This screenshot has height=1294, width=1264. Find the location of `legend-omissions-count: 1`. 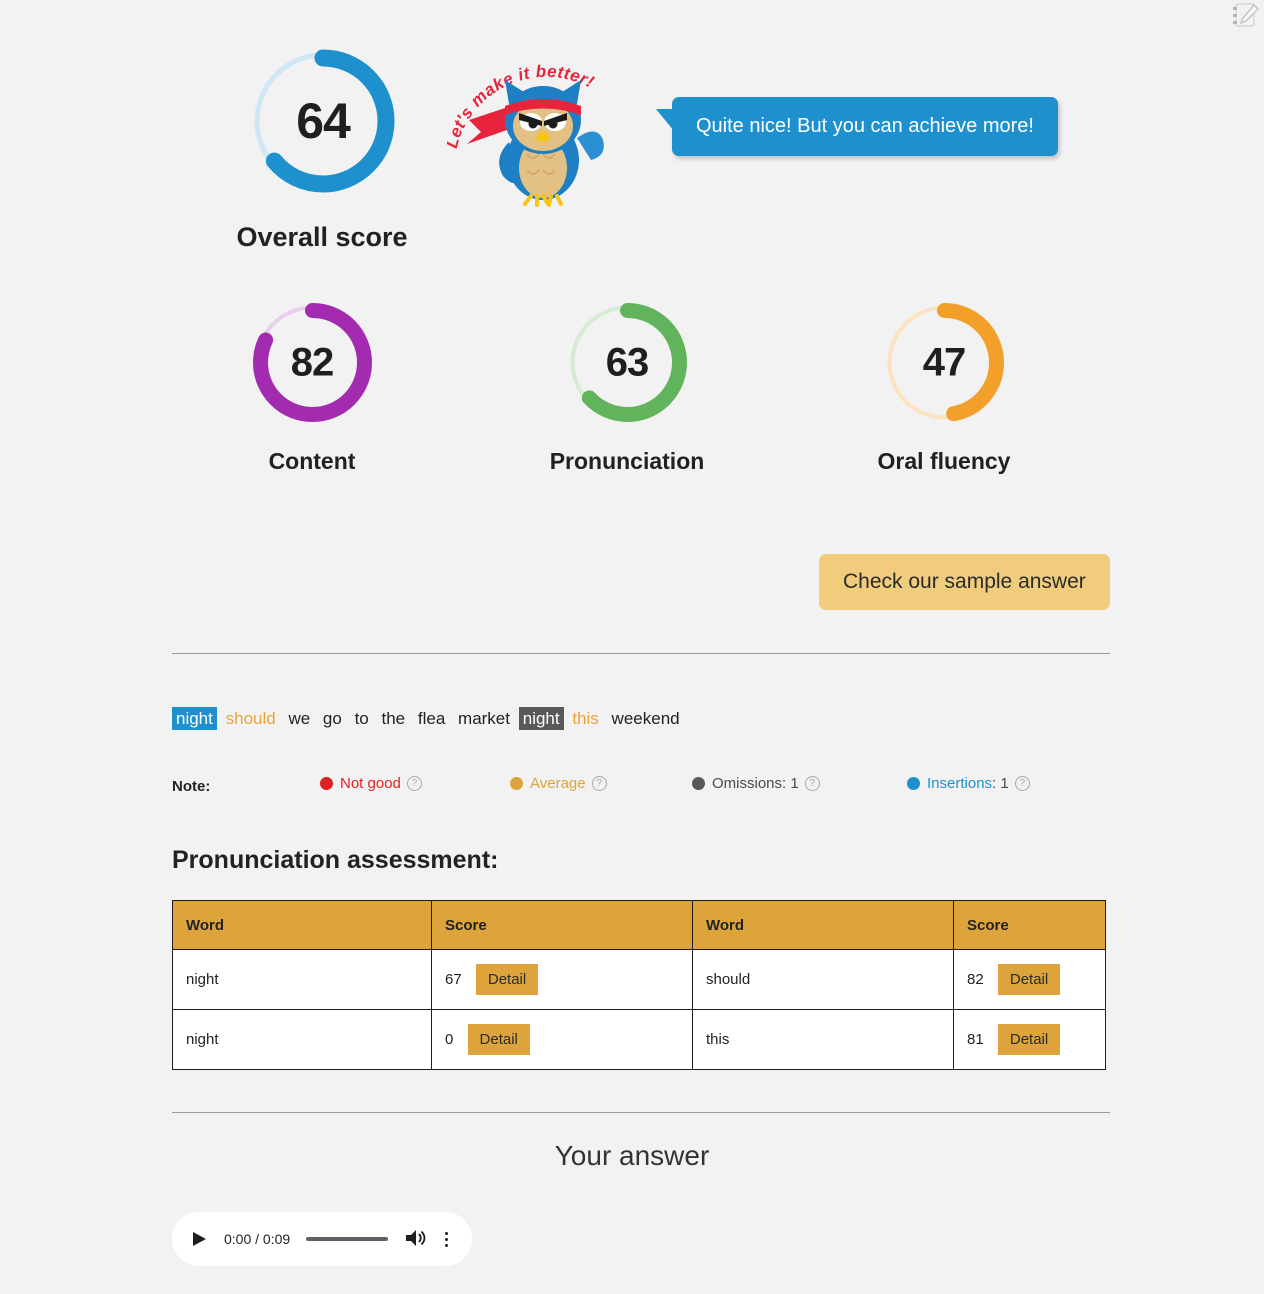

legend-omissions-count: 1 is located at coordinates (794, 783).